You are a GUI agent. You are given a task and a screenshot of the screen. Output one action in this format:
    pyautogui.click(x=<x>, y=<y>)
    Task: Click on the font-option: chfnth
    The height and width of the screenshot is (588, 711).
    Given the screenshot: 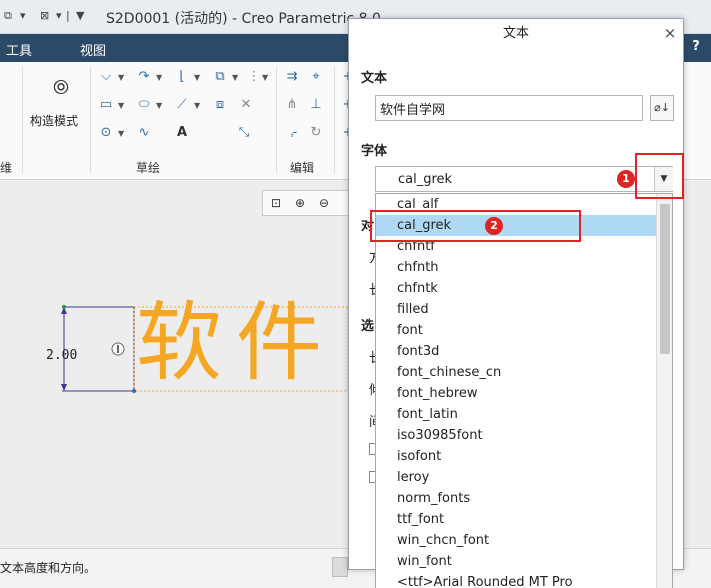 What is the action you would take?
    pyautogui.click(x=516, y=267)
    